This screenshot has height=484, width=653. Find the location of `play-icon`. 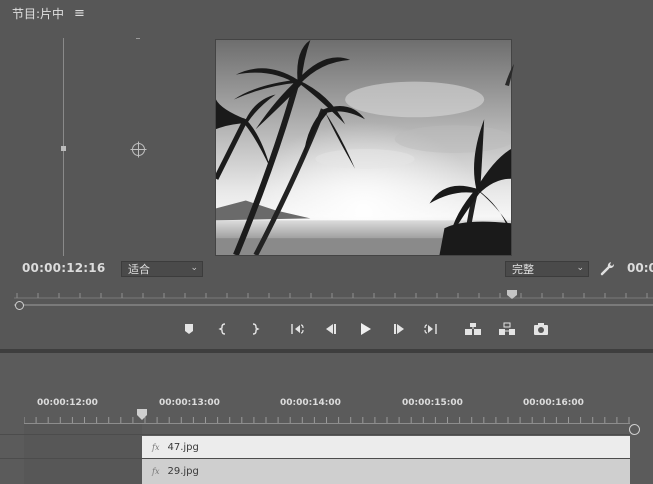

play-icon is located at coordinates (365, 329).